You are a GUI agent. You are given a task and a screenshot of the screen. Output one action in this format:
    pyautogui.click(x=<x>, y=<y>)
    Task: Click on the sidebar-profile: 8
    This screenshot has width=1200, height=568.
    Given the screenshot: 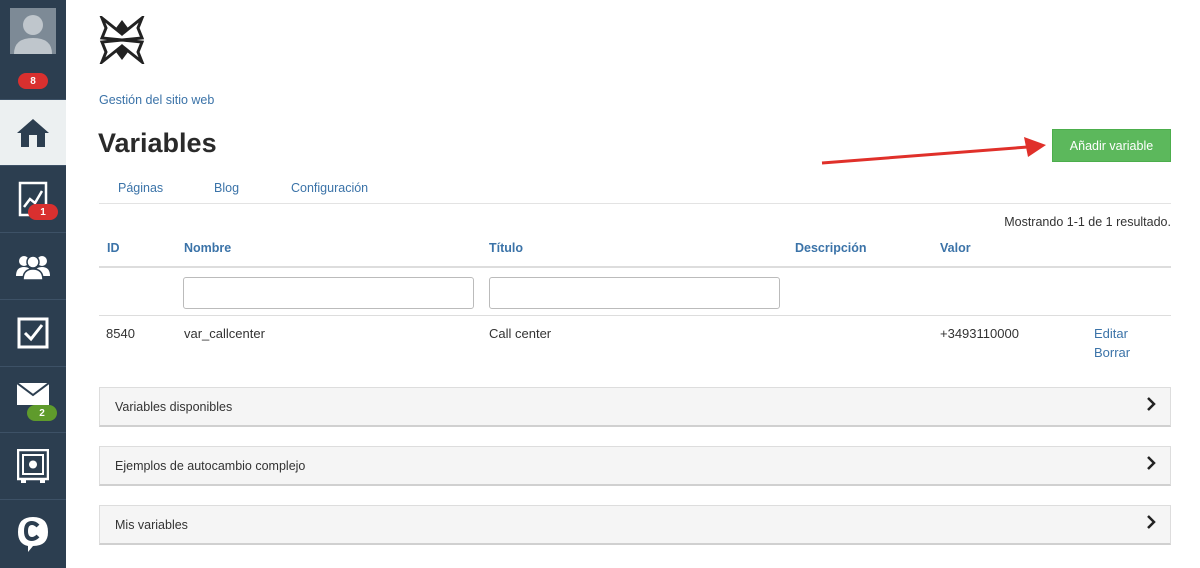 What is the action you would take?
    pyautogui.click(x=33, y=50)
    